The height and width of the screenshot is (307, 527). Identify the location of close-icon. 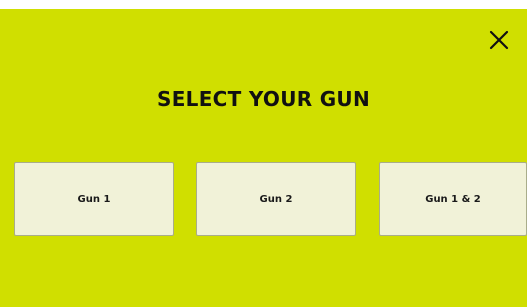
(499, 40).